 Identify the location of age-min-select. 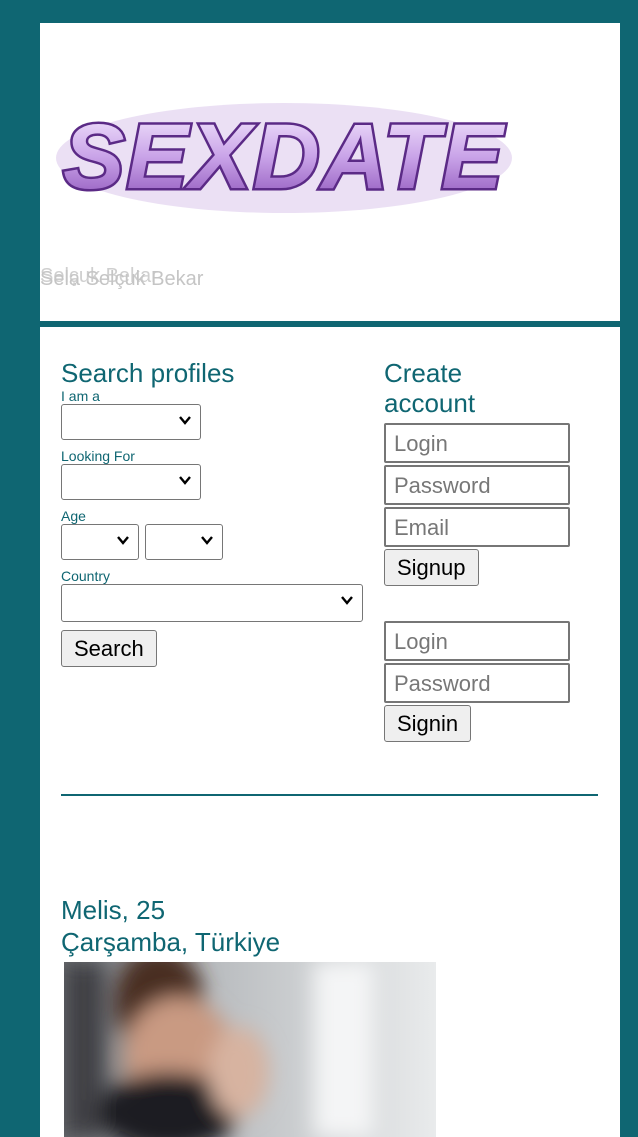
(100, 542).